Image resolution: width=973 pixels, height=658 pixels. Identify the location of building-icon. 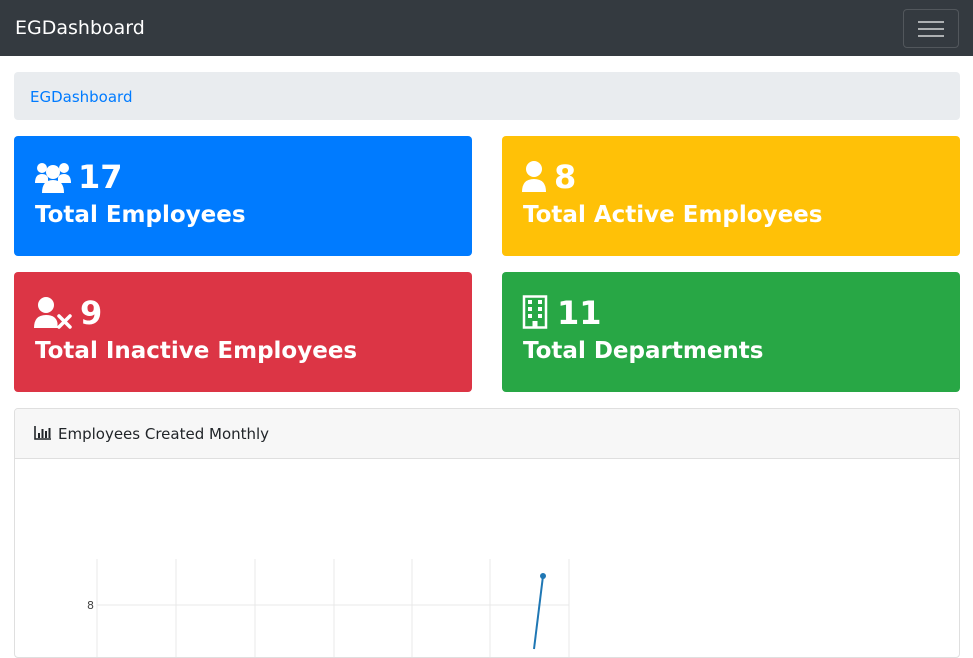
(541, 313).